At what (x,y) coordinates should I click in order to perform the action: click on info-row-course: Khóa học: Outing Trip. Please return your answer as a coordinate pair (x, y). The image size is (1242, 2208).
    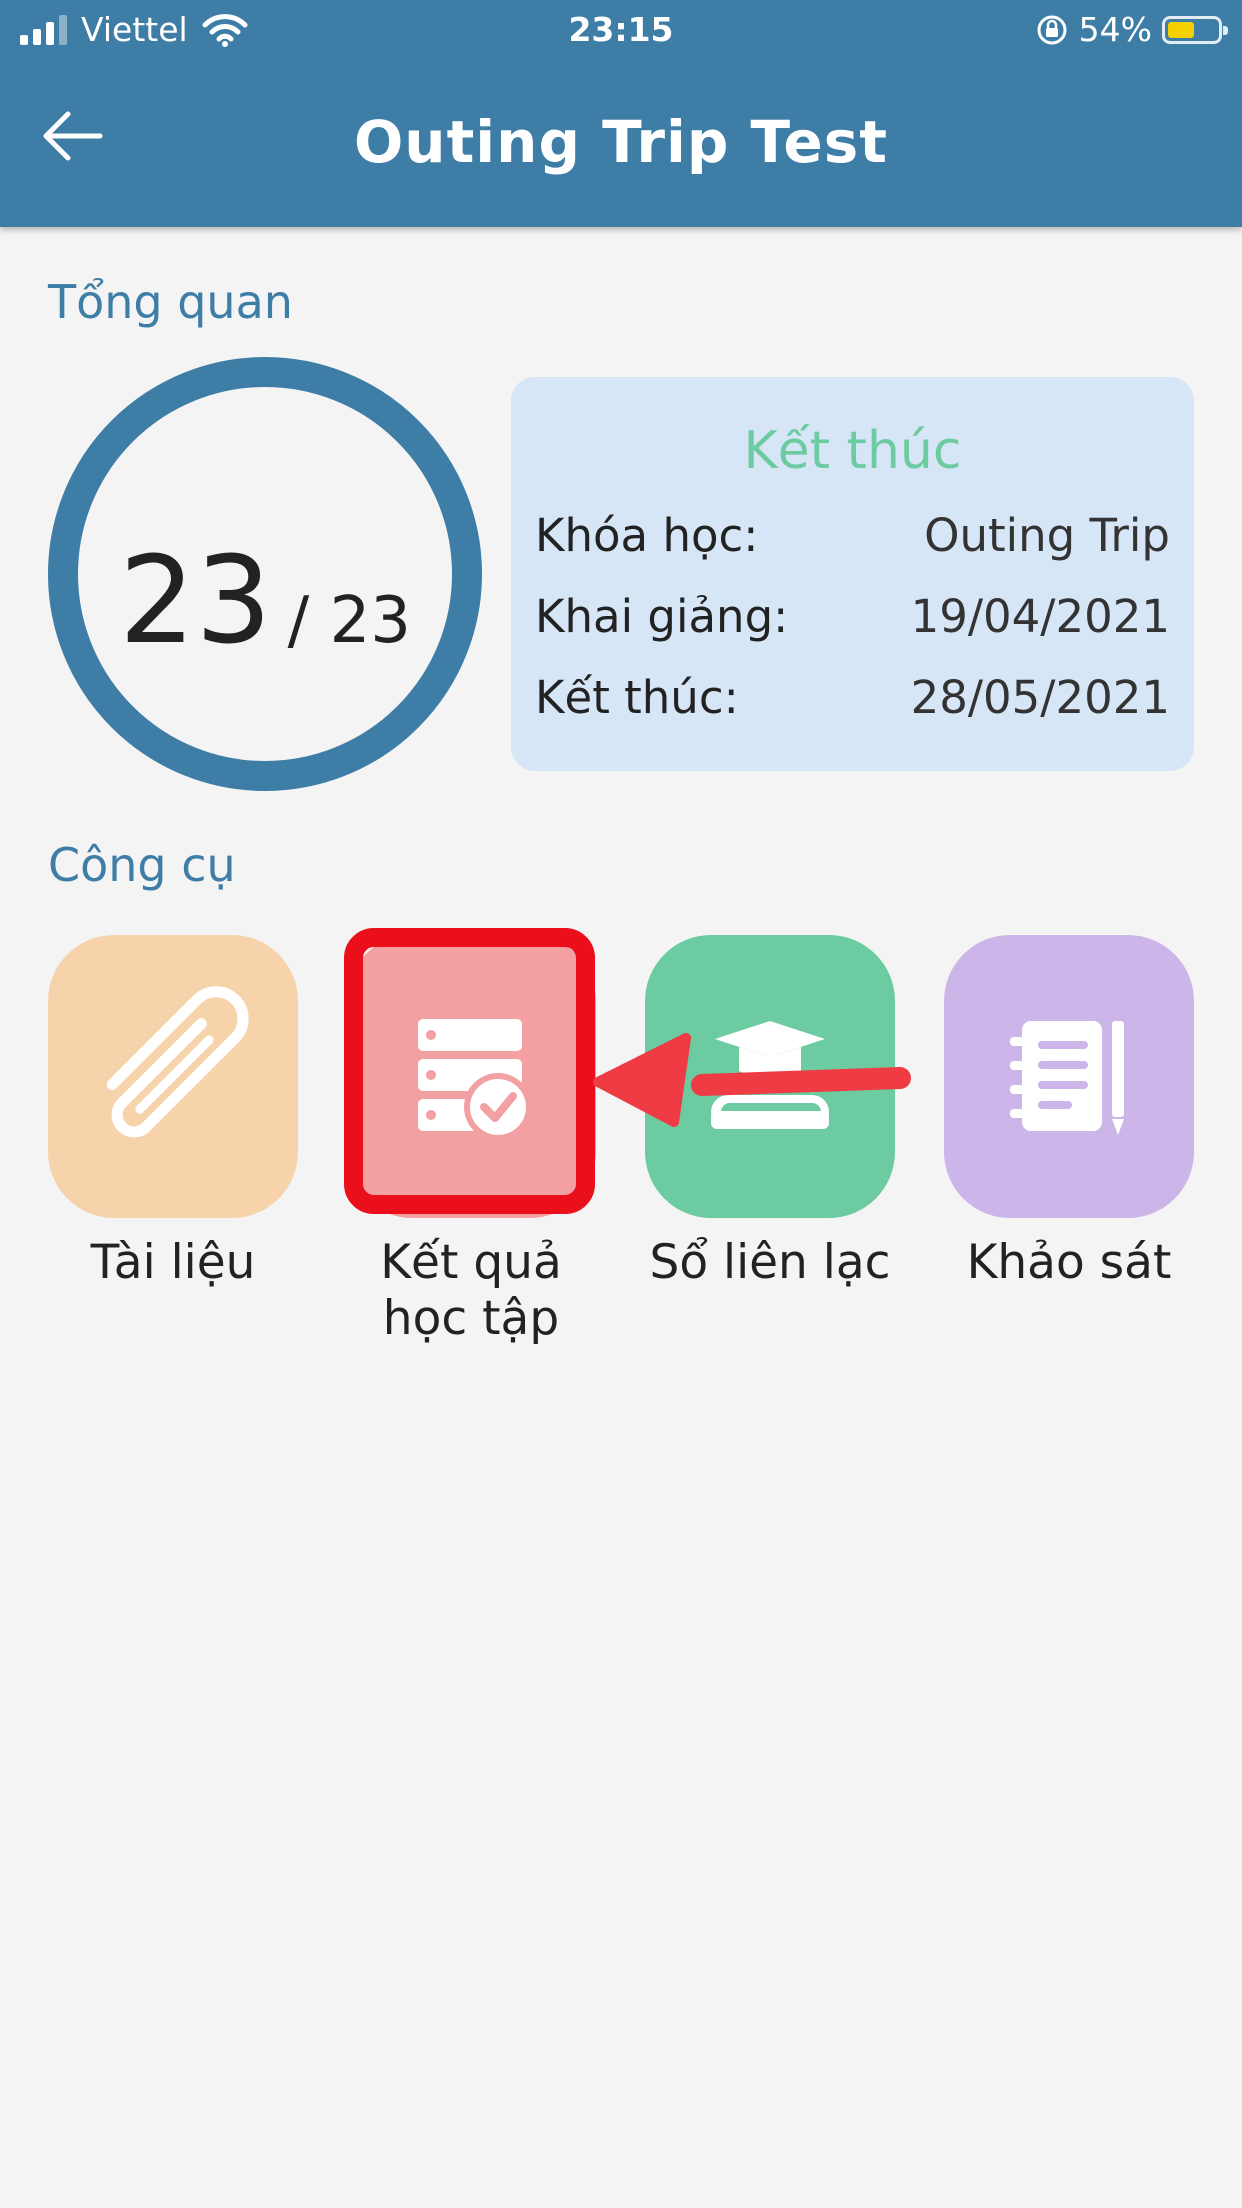
    Looking at the image, I should click on (852, 535).